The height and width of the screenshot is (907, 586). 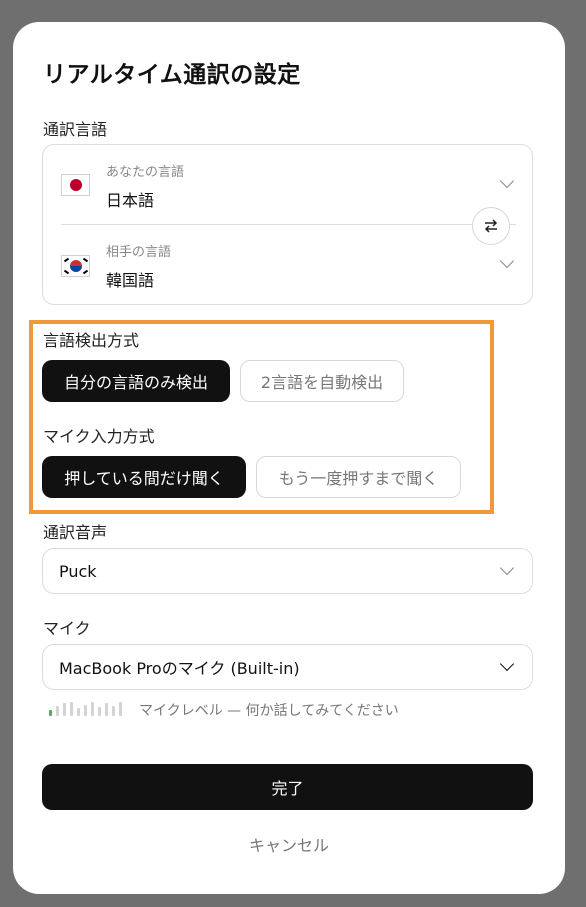 I want to click on dialog-title: リアルタイム通訳の設定, so click(x=172, y=75).